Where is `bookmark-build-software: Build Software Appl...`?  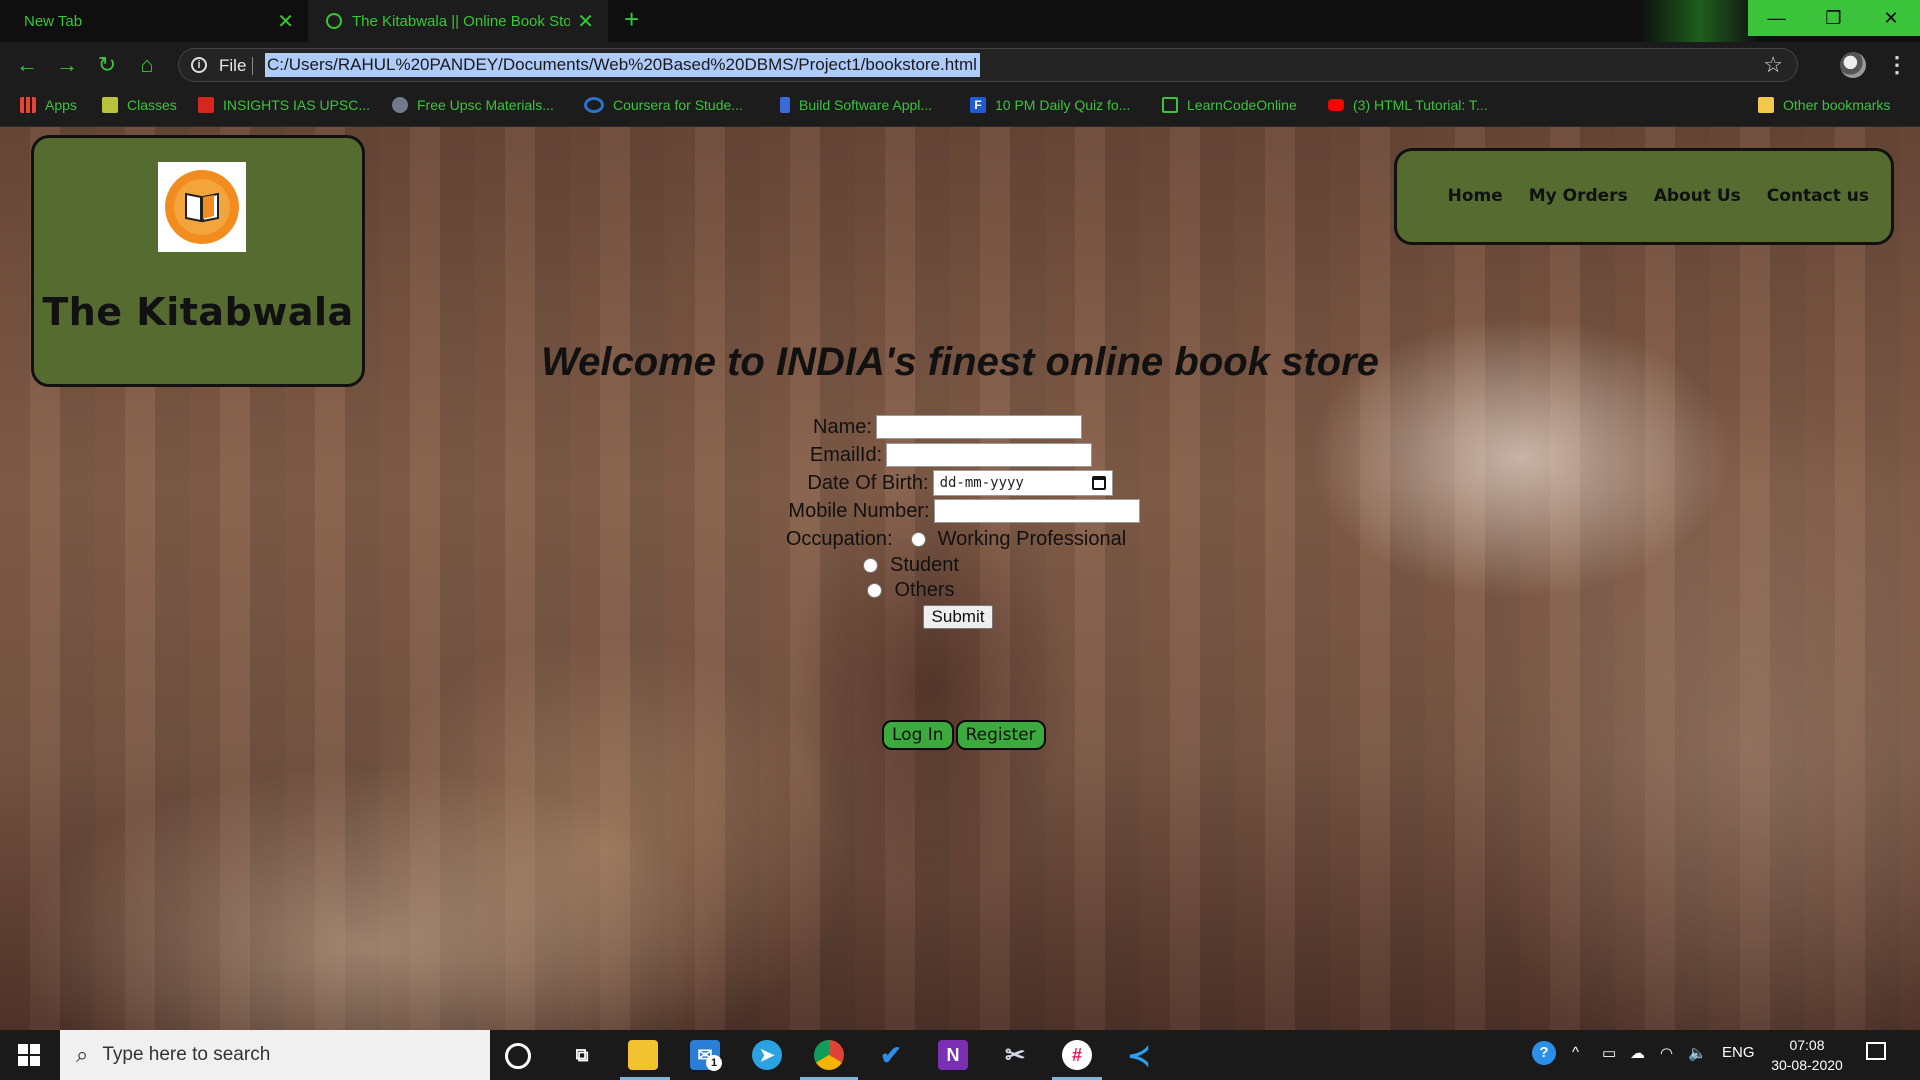 bookmark-build-software: Build Software Appl... is located at coordinates (856, 105).